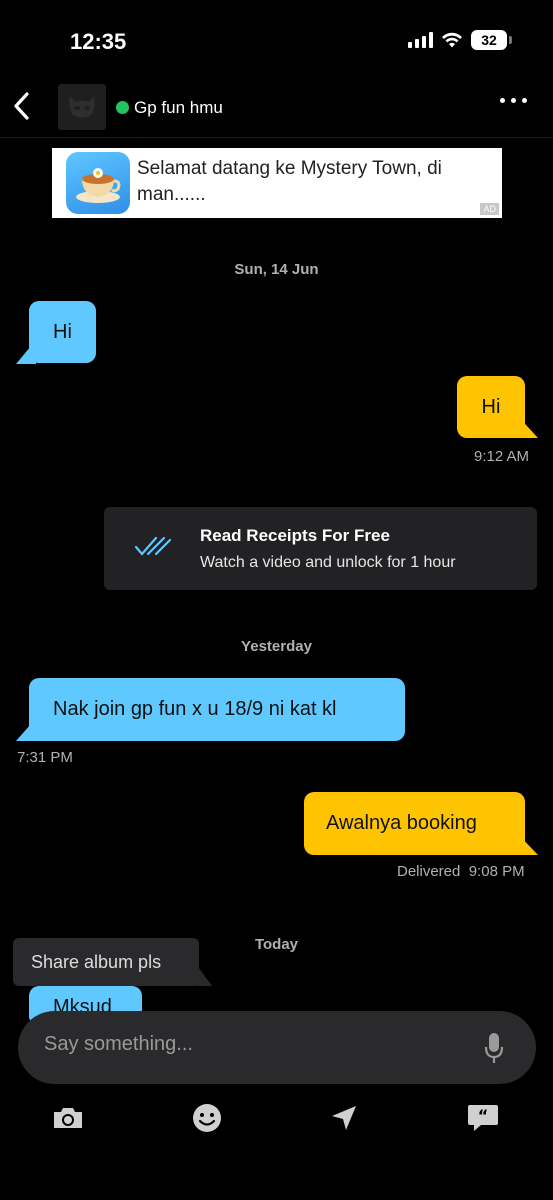 This screenshot has height=1200, width=553. What do you see at coordinates (276, 1120) in the screenshot?
I see `bottom-toolbar: “` at bounding box center [276, 1120].